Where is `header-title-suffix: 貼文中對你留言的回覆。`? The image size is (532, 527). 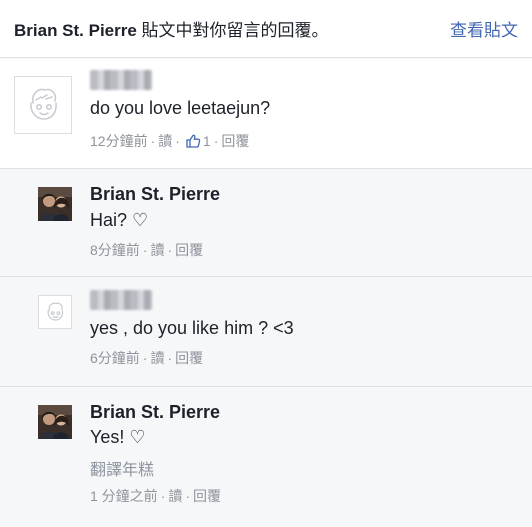 header-title-suffix: 貼文中對你留言的回覆。 is located at coordinates (232, 30).